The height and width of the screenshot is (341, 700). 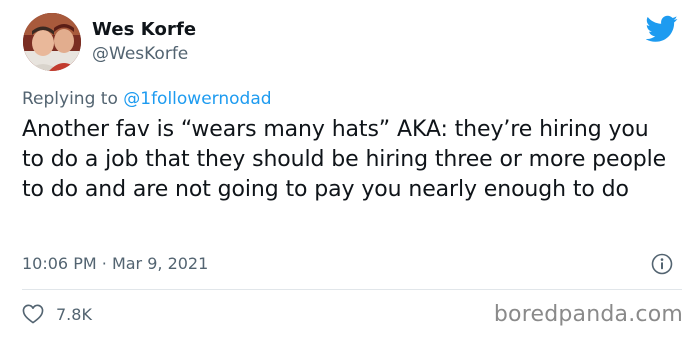 I want to click on tweet-timestamp: 10:06 PM · Mar 9, 2021, so click(x=115, y=263).